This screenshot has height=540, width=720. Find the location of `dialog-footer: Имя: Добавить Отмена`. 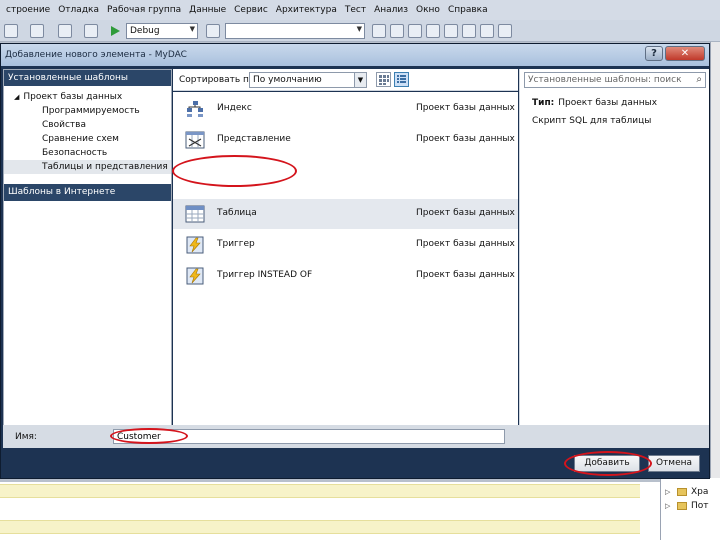

dialog-footer: Имя: Добавить Отмена is located at coordinates (356, 451).